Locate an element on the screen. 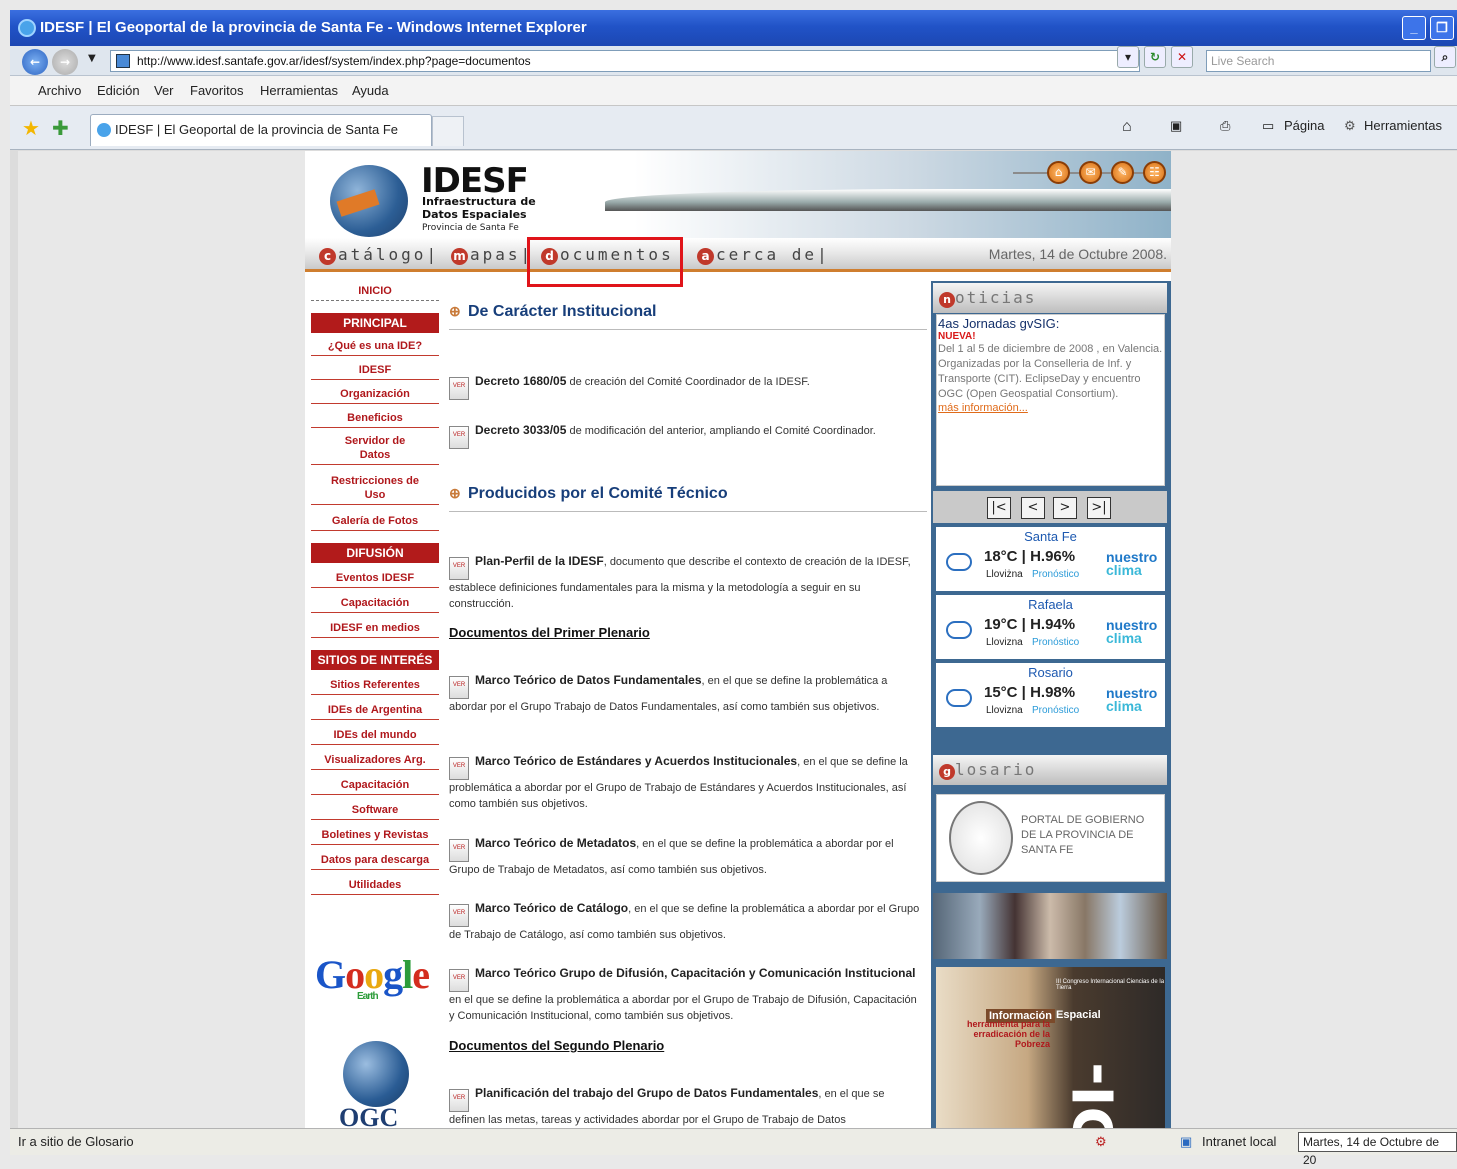 This screenshot has height=1169, width=1457. link-segundo-plenario: Documentos del Segundo Plenario is located at coordinates (556, 1045).